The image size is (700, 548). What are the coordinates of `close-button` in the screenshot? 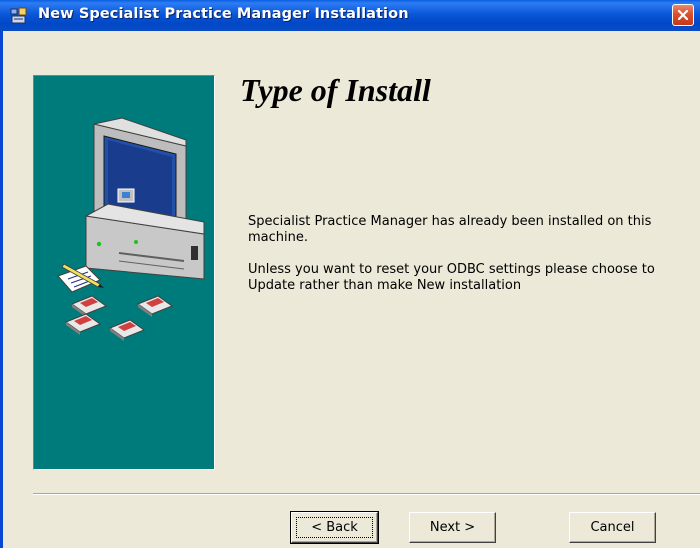 It's located at (683, 15).